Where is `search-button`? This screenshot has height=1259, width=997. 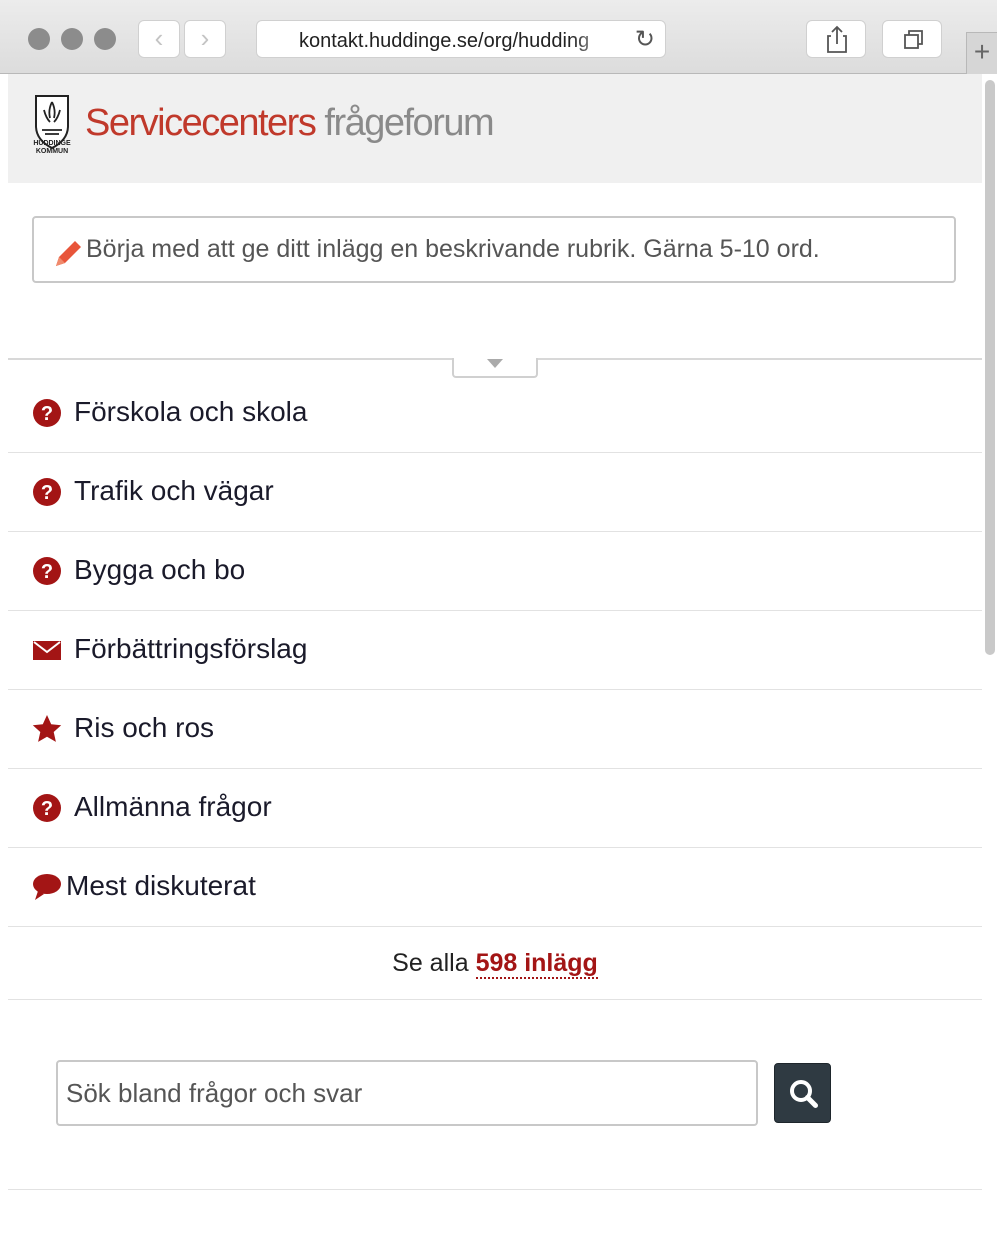
search-button is located at coordinates (802, 1093).